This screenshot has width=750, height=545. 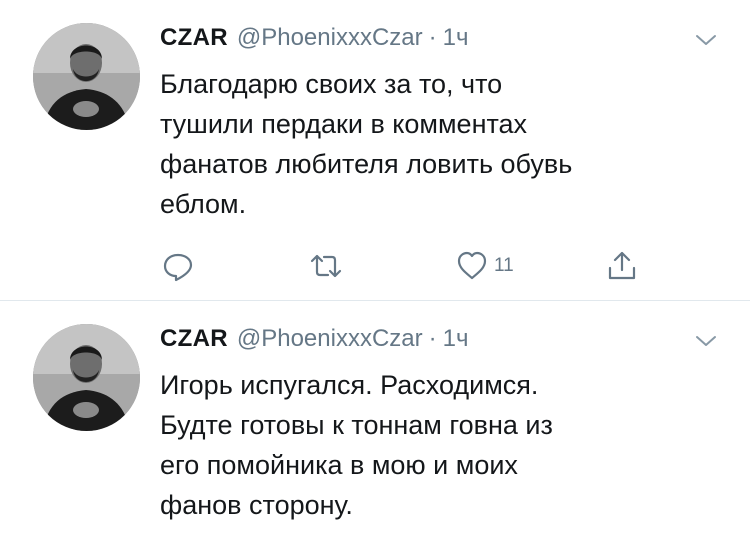 I want to click on like-button: 11, so click(x=485, y=266).